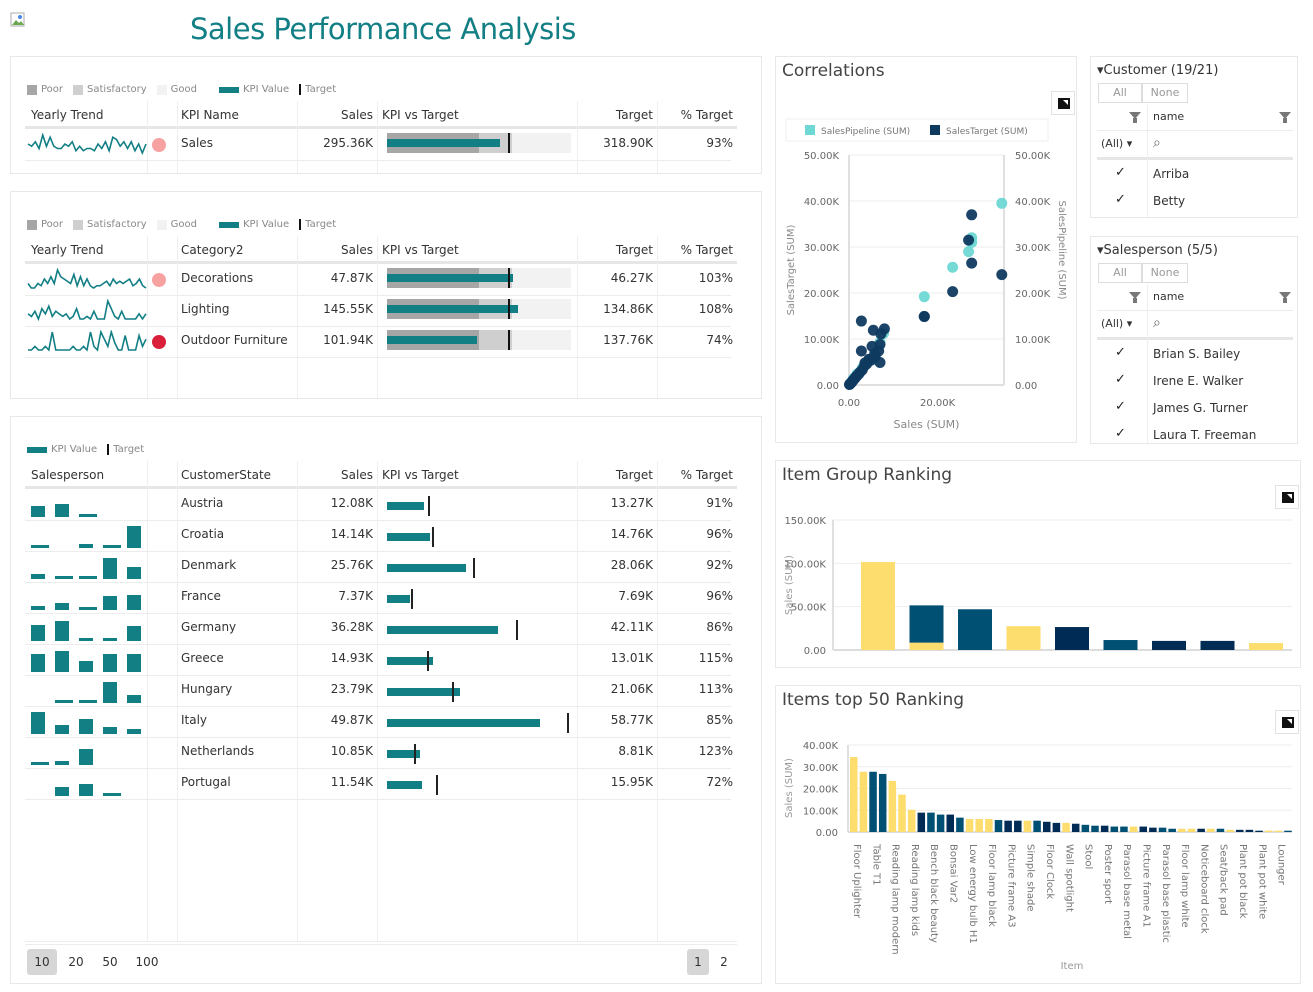 The width and height of the screenshot is (1313, 992). What do you see at coordinates (32, 89) in the screenshot?
I see `legend-poor-swatch` at bounding box center [32, 89].